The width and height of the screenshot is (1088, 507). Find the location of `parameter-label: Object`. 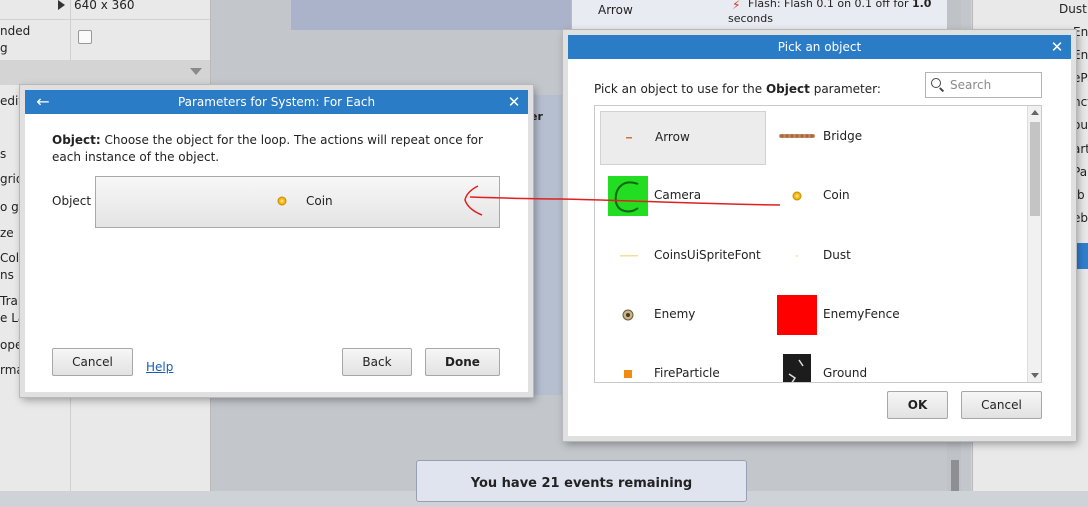

parameter-label: Object is located at coordinates (72, 201).